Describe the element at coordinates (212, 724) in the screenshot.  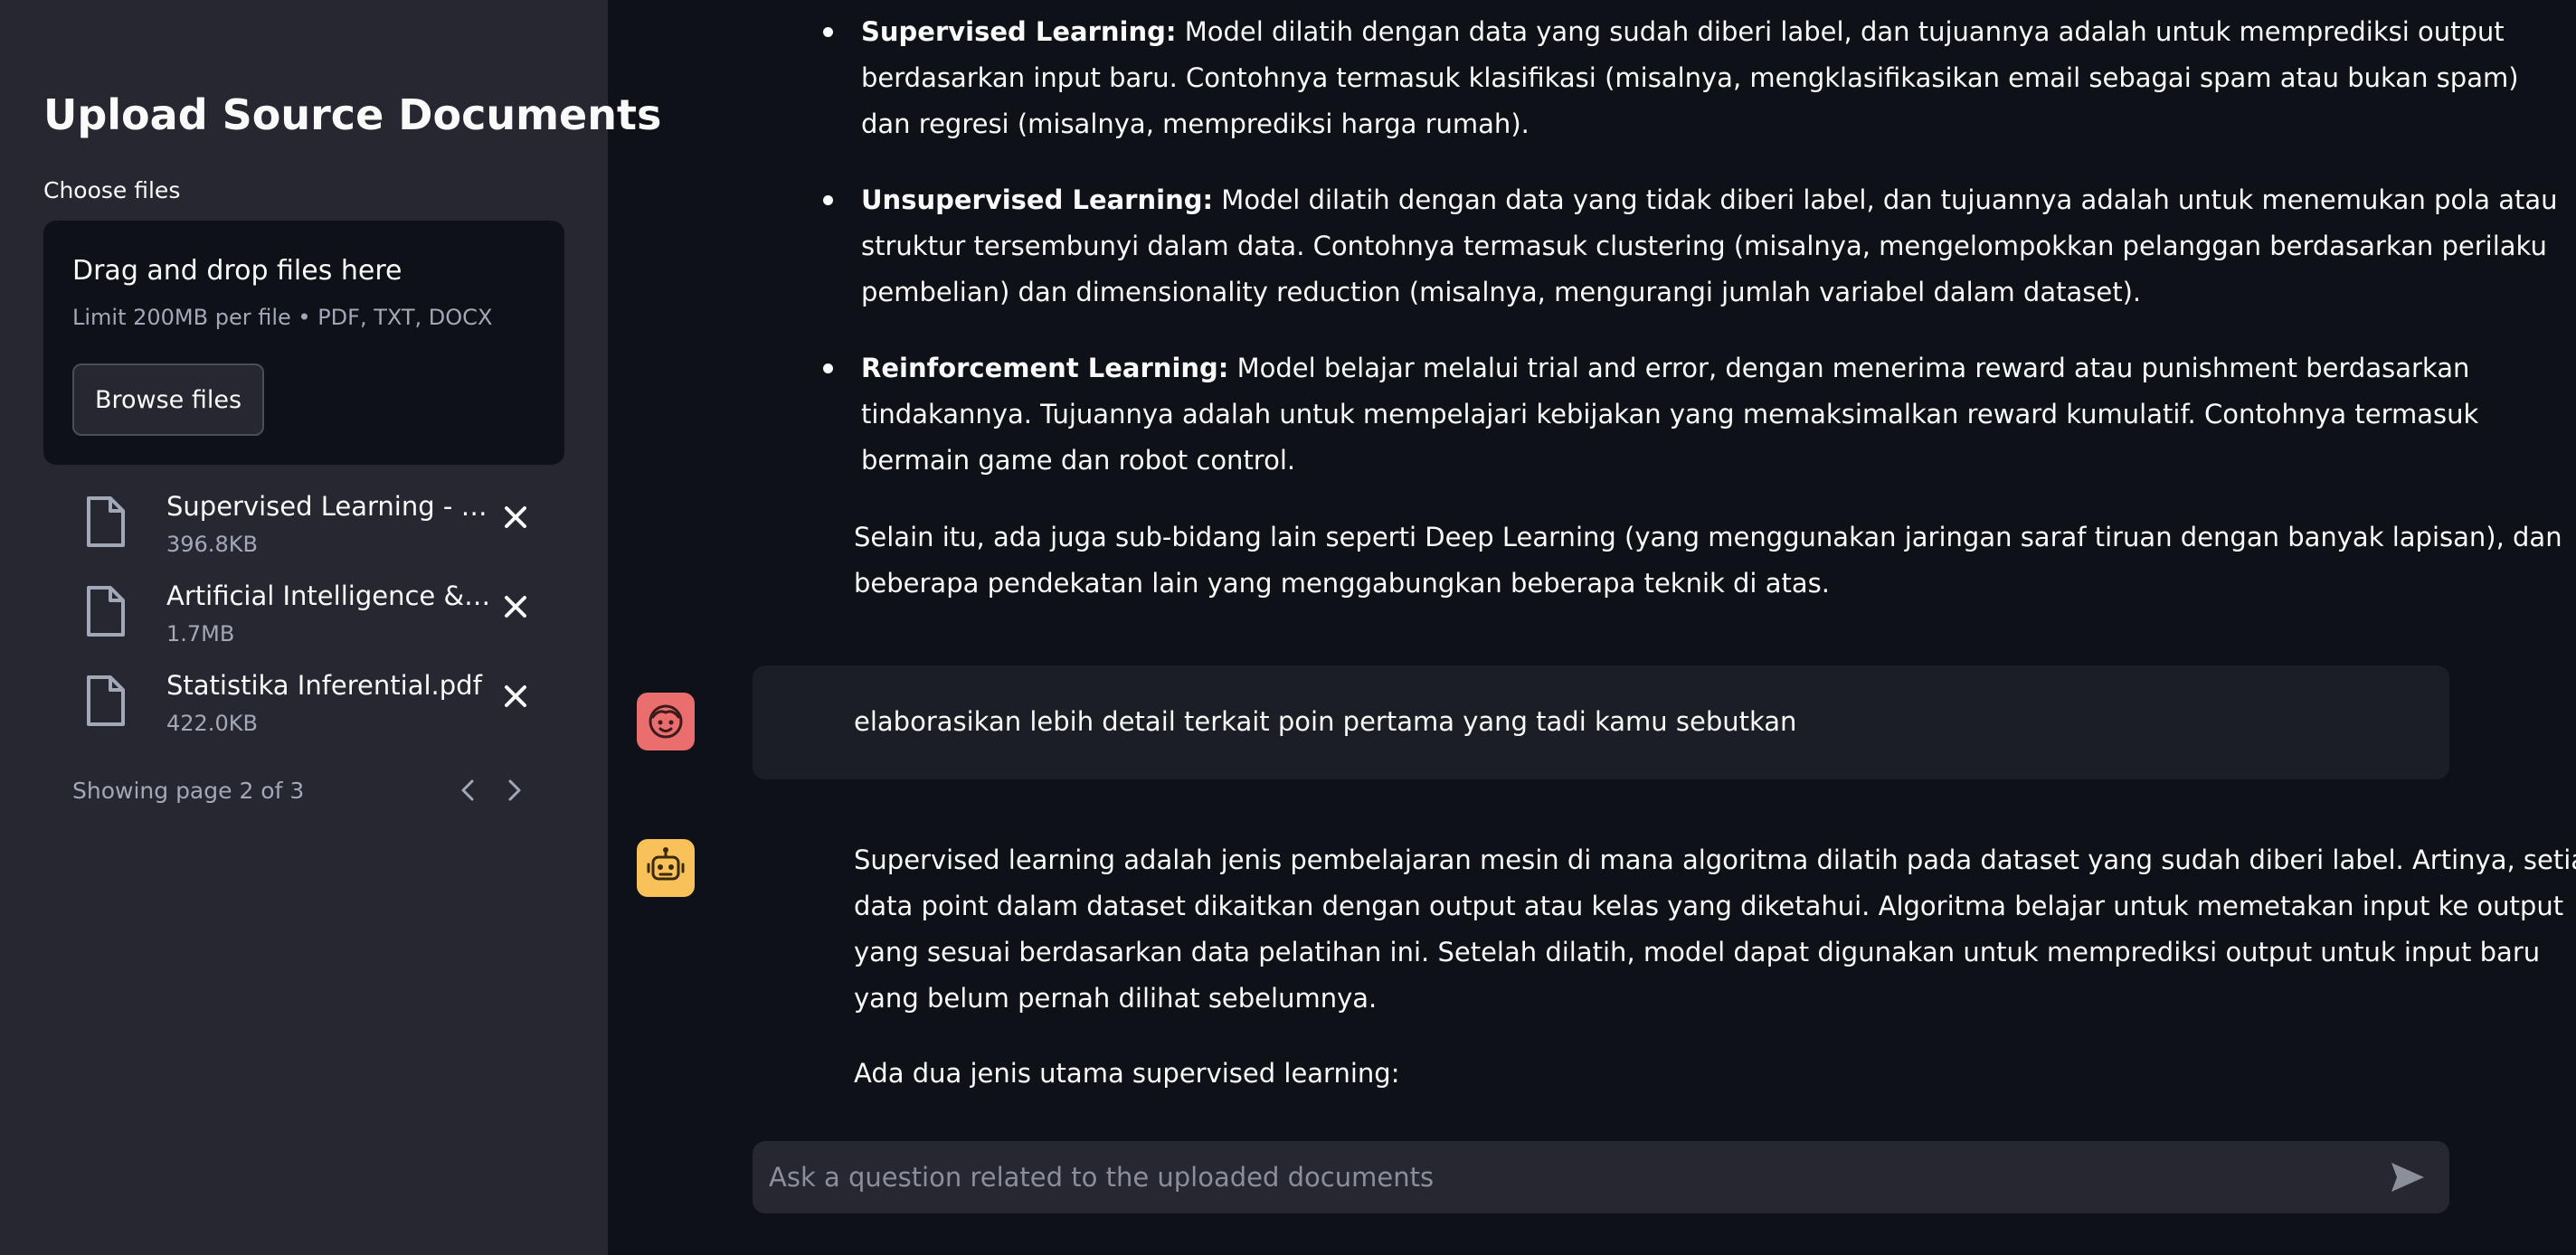
I see `file-size: 422.0KB` at that location.